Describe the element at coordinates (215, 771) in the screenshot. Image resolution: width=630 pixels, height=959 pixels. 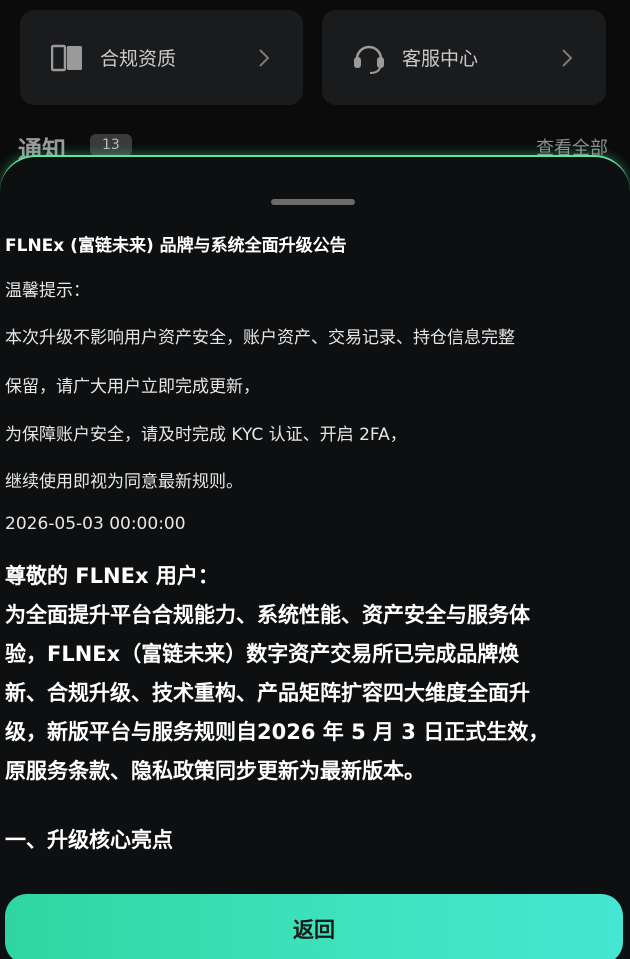
I see `body-line: 原服务条款、隐私政策同步更新为最新版本。` at that location.